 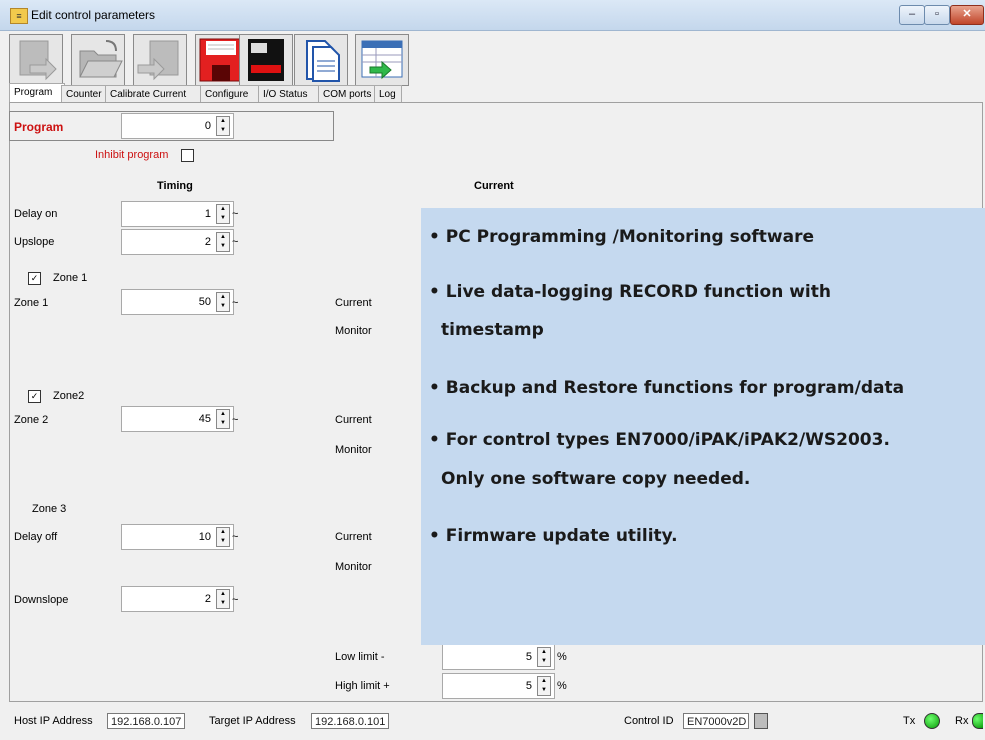 I want to click on app-icon: ≡, so click(x=19, y=16).